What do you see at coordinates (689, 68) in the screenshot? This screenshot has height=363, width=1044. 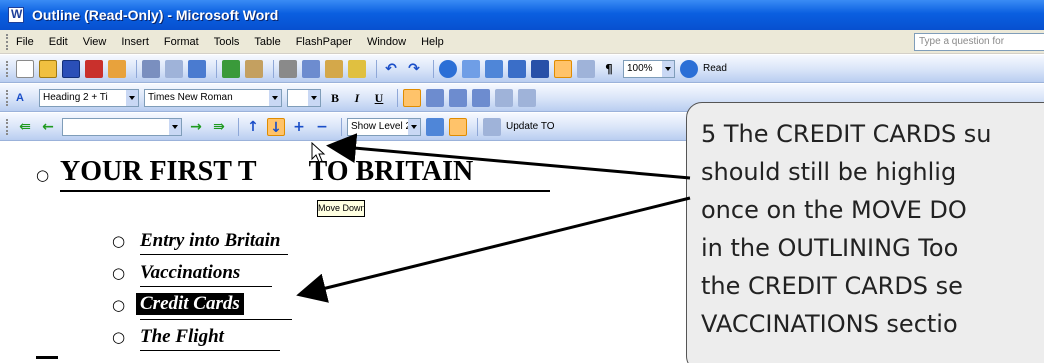 I see `help-icon` at bounding box center [689, 68].